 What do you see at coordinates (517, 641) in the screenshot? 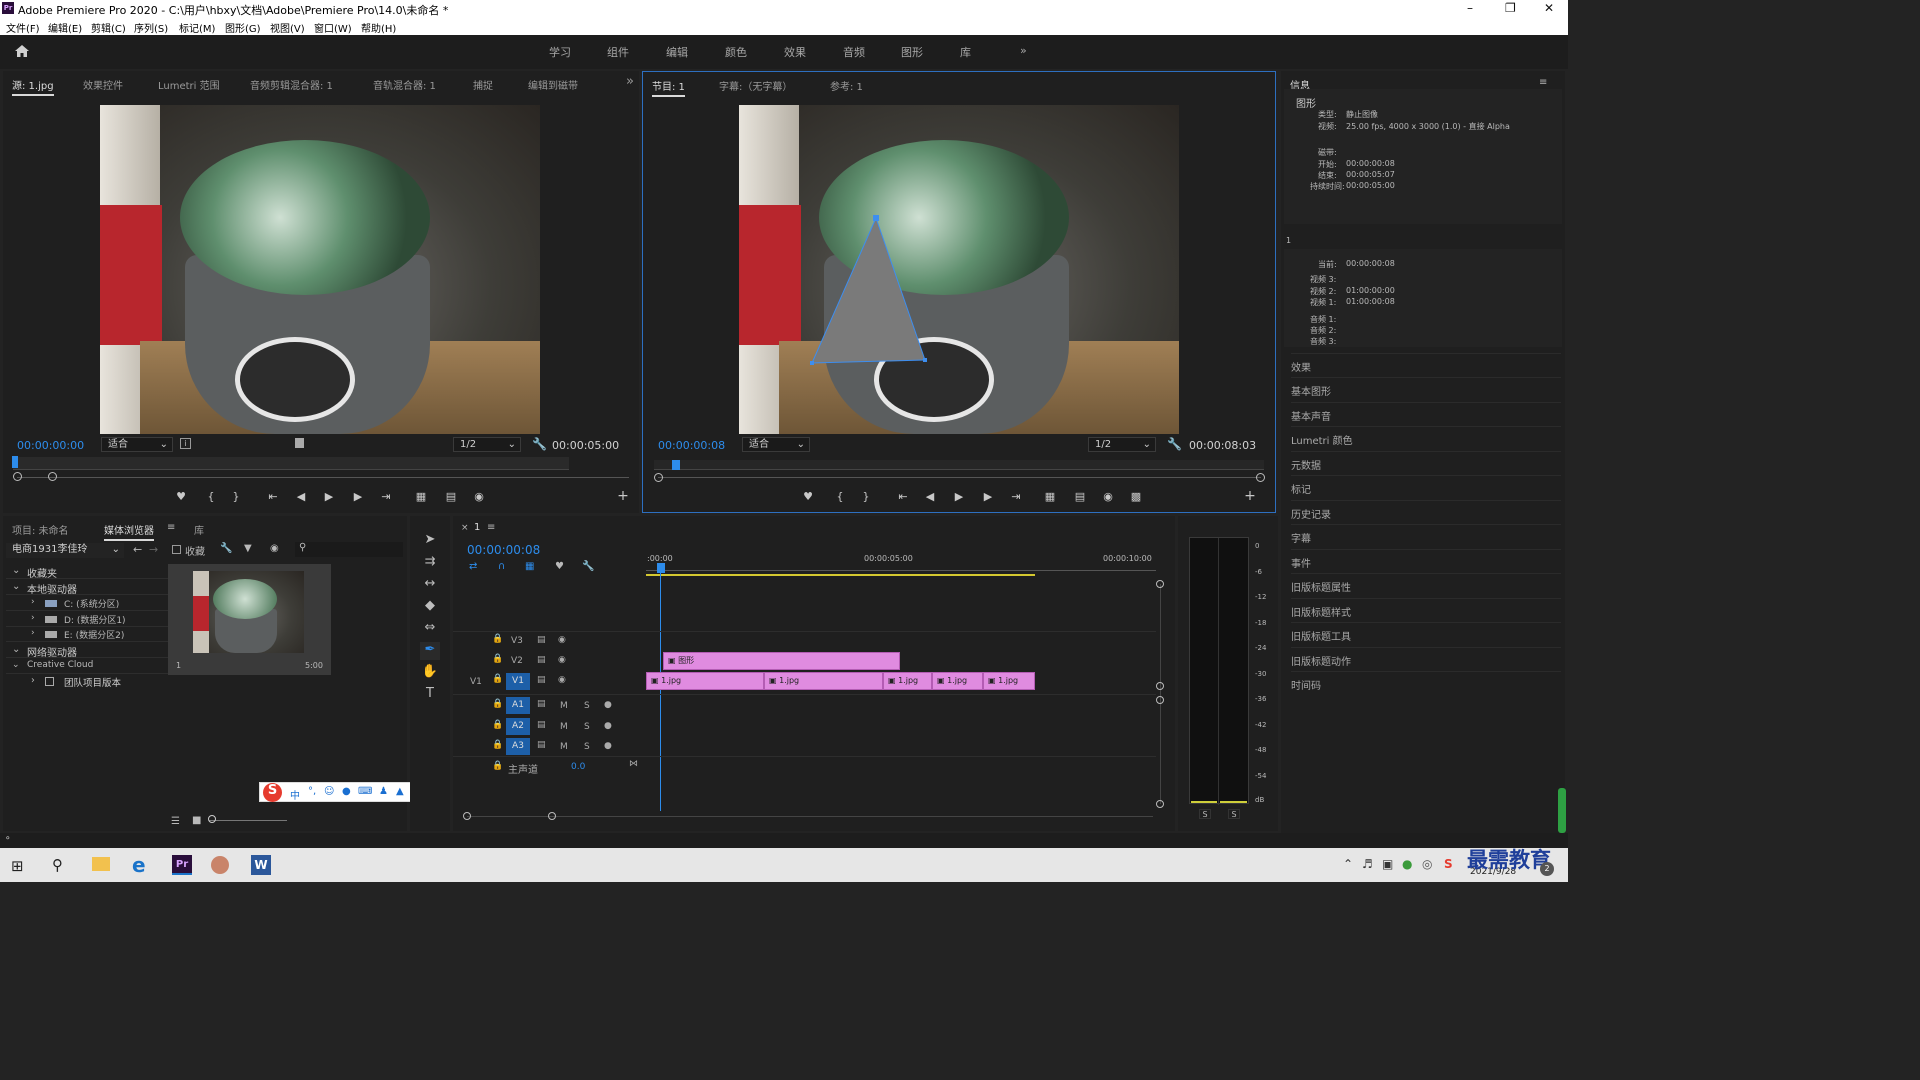
I see `track-v3-label: V3` at bounding box center [517, 641].